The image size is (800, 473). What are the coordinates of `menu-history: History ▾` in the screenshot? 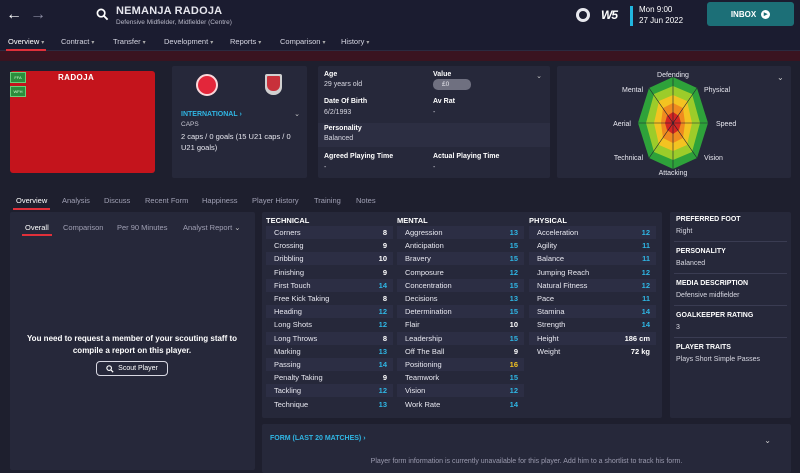 It's located at (355, 41).